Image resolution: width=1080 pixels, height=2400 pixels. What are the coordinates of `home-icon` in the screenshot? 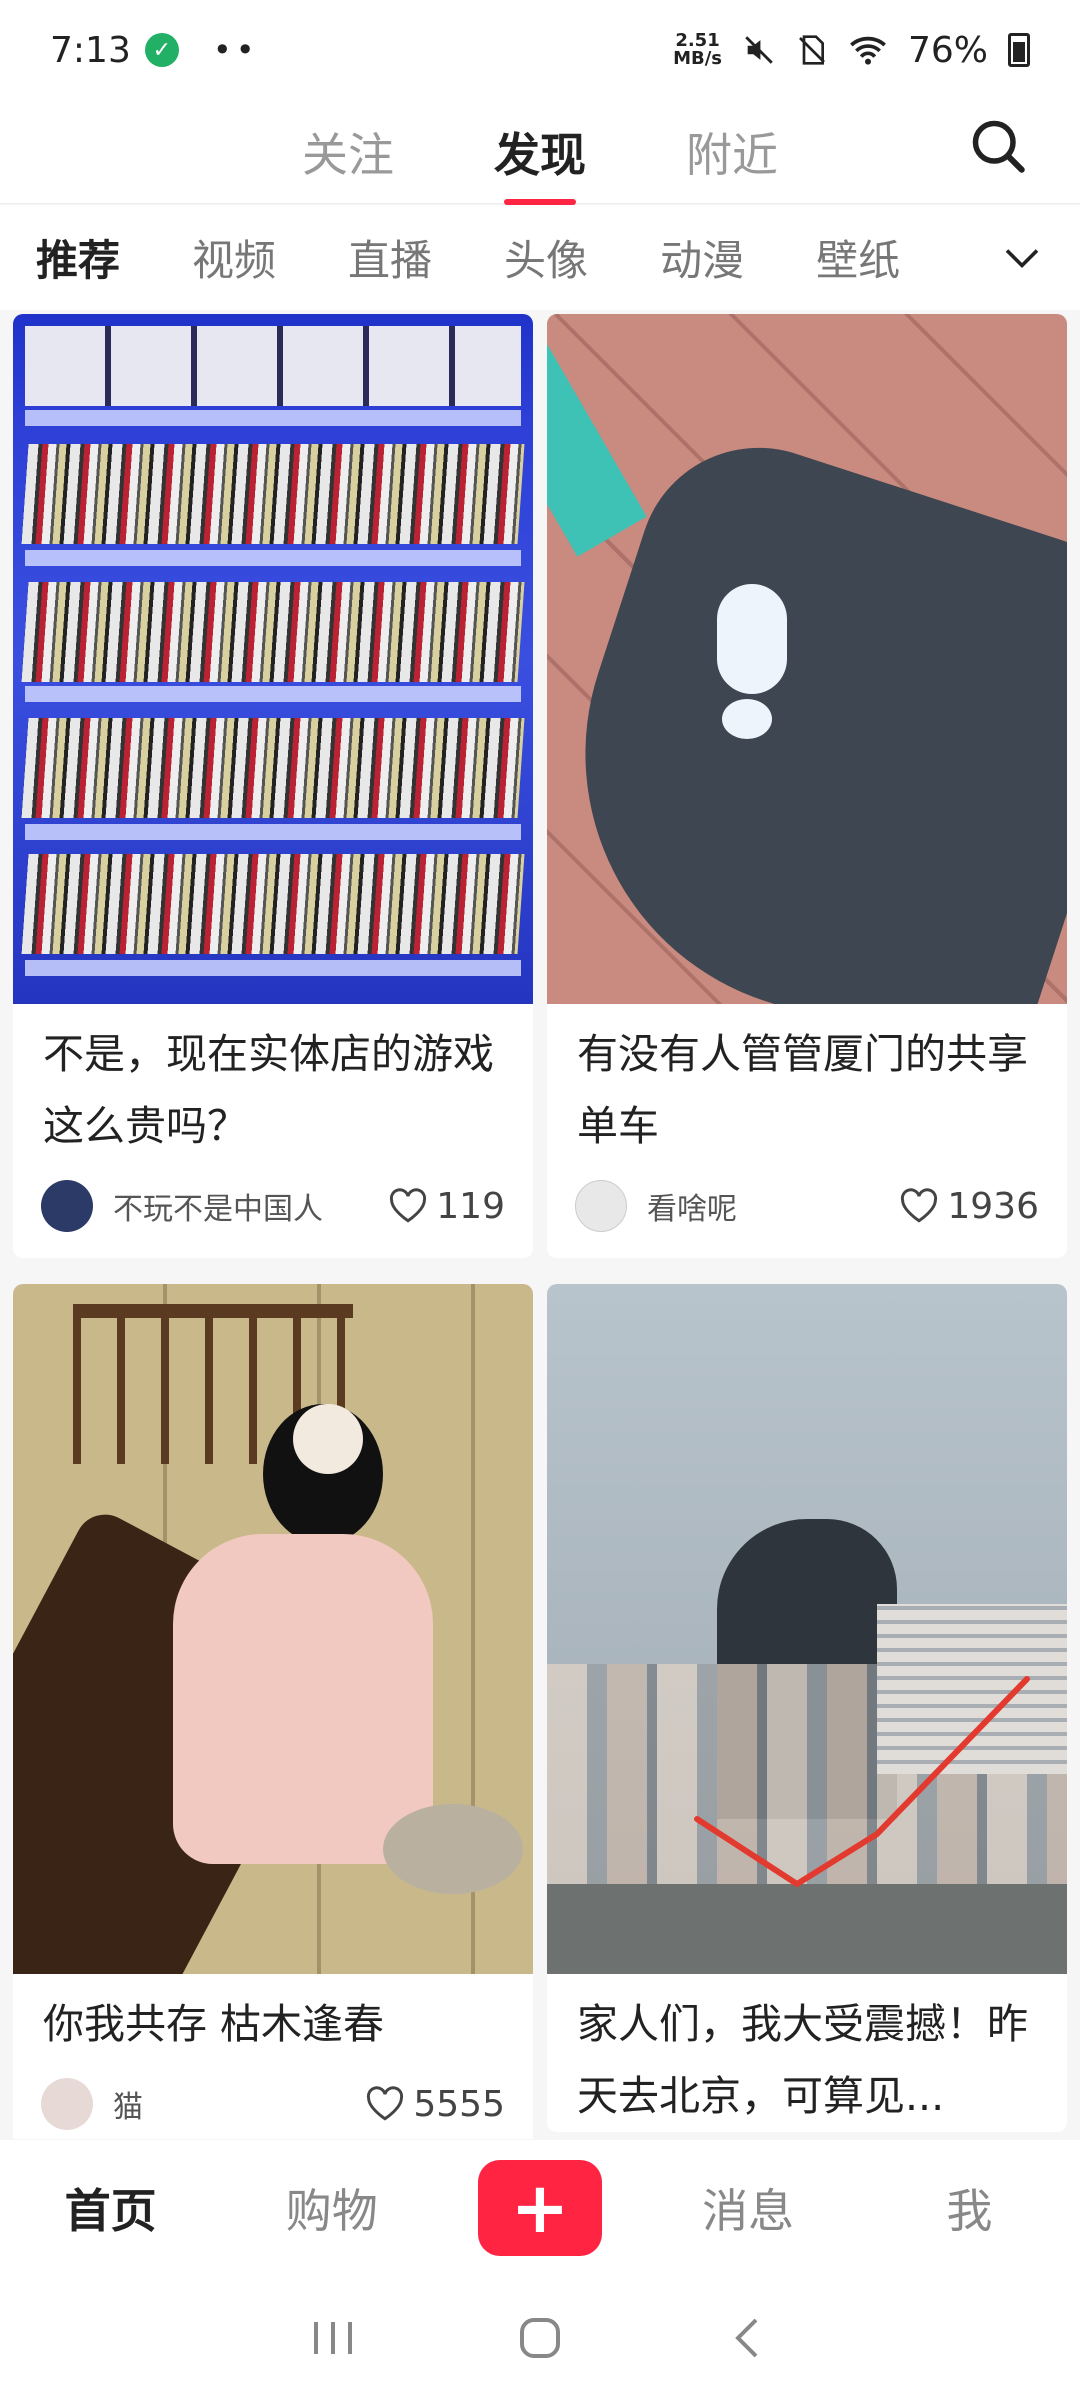 It's located at (539, 2337).